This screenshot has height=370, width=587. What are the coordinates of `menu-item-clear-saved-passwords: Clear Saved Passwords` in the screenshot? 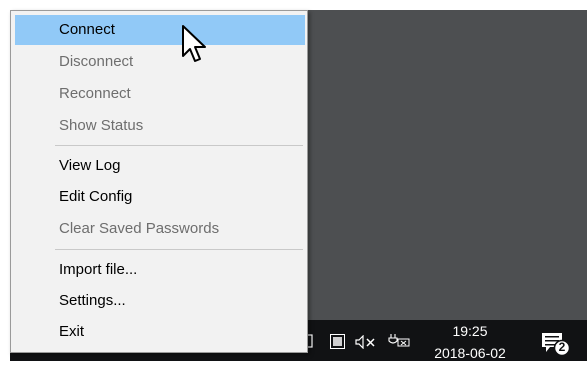 It's located at (160, 229).